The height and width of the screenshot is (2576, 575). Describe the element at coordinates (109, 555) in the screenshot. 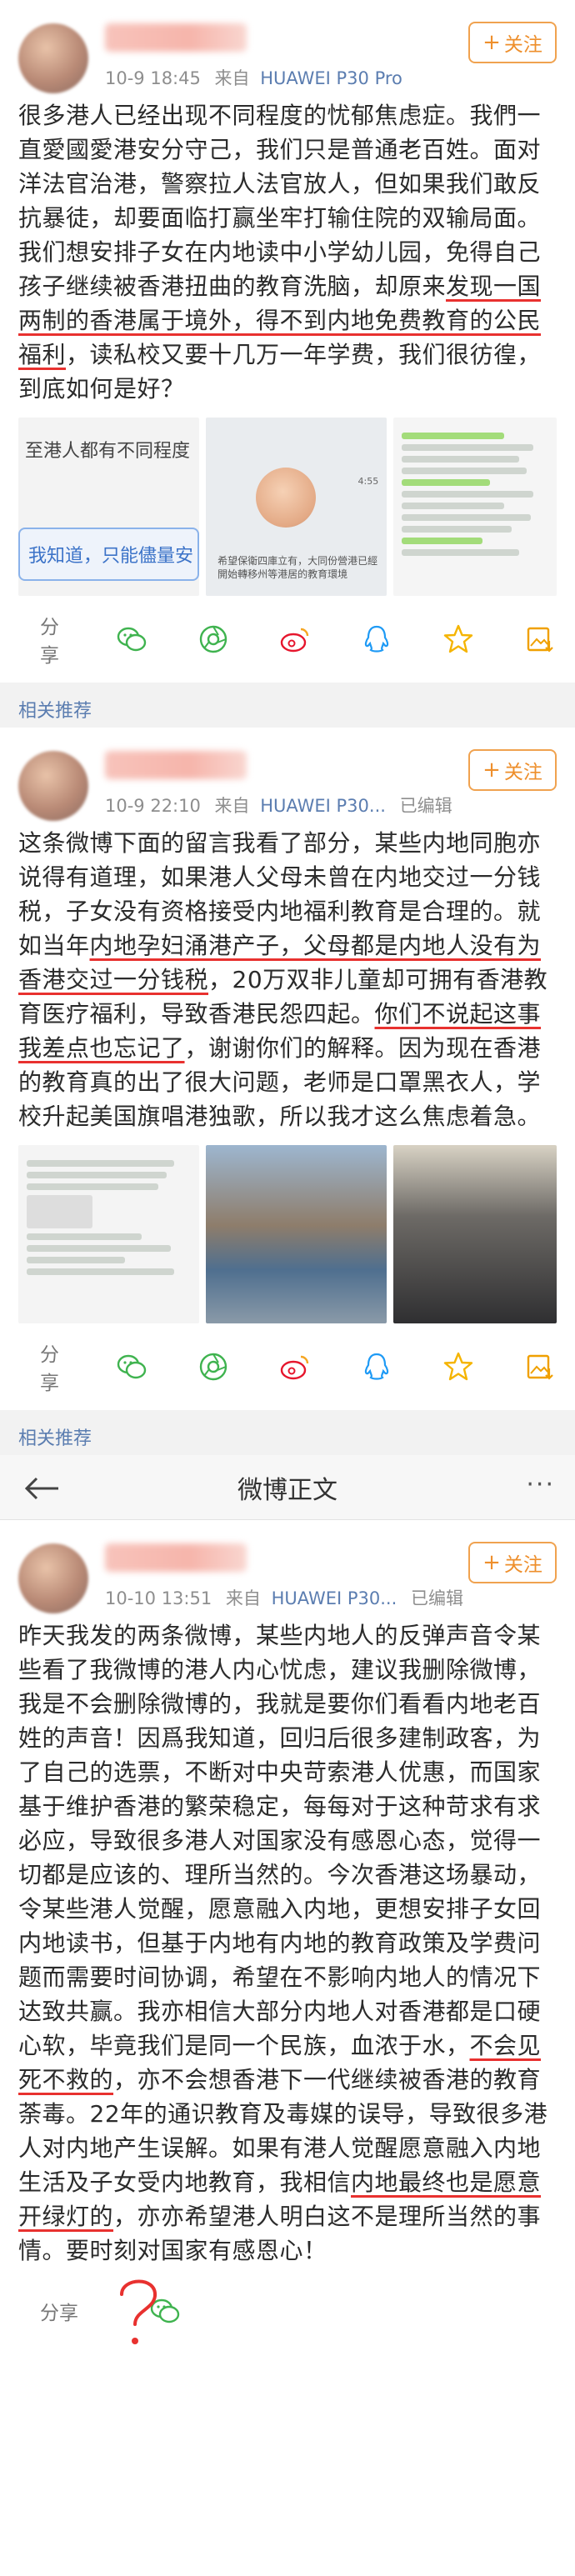

I see `image-banner: 我知道，只能儘量安` at that location.